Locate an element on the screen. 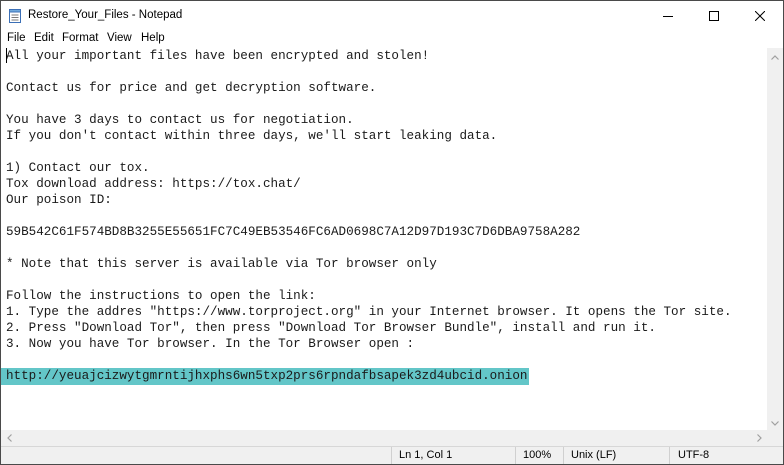  horizontal-scrollbar is located at coordinates (384, 438).